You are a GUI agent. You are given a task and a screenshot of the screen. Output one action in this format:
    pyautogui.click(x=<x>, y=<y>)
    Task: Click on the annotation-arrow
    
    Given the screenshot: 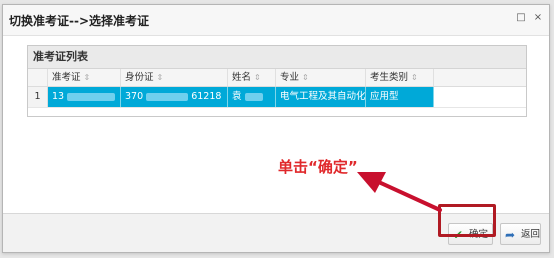 What is the action you would take?
    pyautogui.click(x=399, y=192)
    